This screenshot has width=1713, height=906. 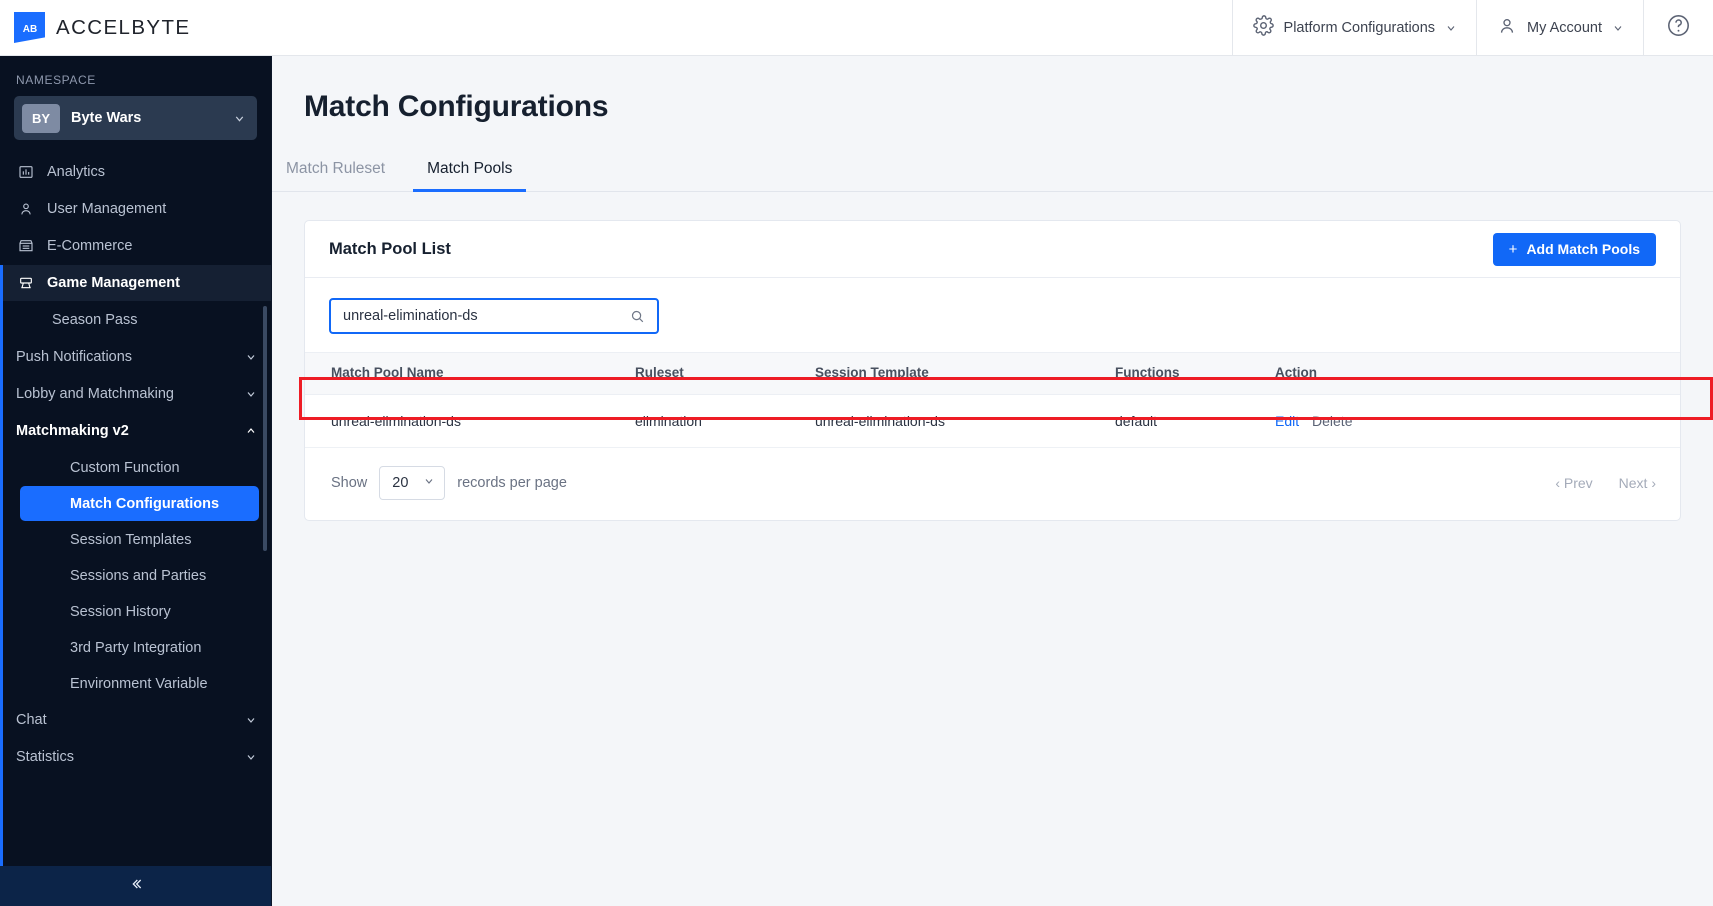 What do you see at coordinates (400, 483) in the screenshot?
I see `page-size-value: 20` at bounding box center [400, 483].